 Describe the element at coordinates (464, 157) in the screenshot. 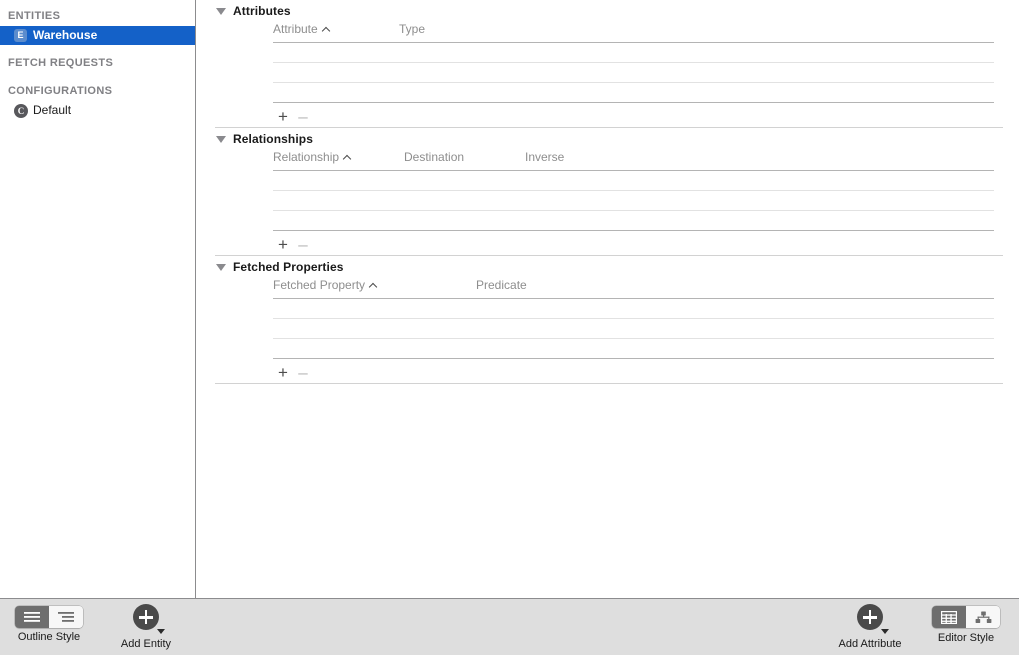

I see `column-header-destination: Destination` at that location.